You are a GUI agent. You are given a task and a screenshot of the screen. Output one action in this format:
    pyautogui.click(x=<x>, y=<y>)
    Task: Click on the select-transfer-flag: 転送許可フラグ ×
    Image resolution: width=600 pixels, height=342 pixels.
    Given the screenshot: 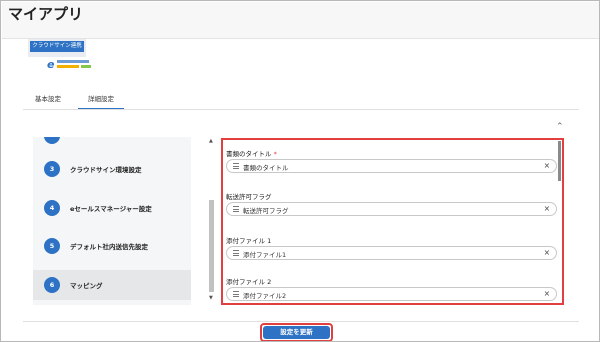 What is the action you would take?
    pyautogui.click(x=391, y=209)
    